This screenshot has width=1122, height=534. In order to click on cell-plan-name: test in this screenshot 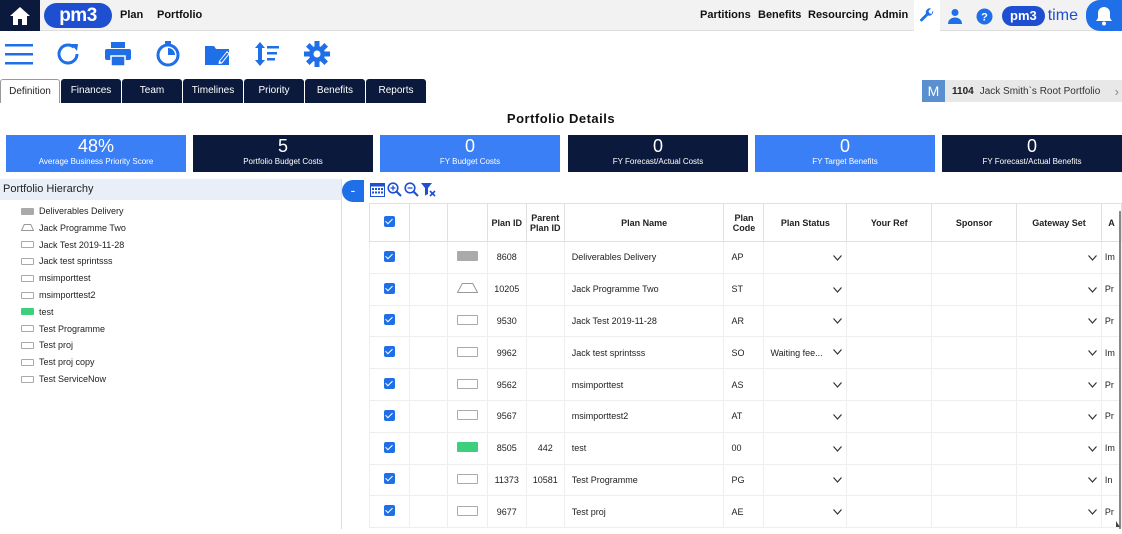, I will do `click(644, 448)`.